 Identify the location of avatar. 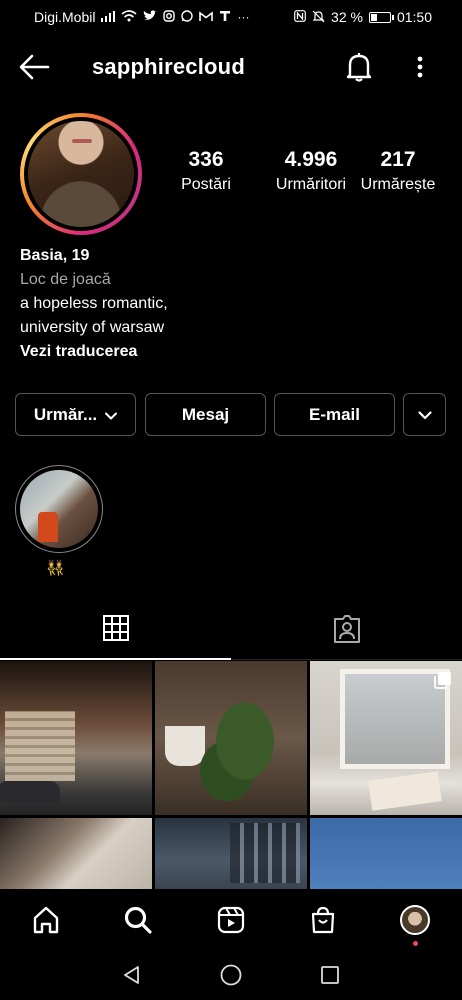
(415, 920).